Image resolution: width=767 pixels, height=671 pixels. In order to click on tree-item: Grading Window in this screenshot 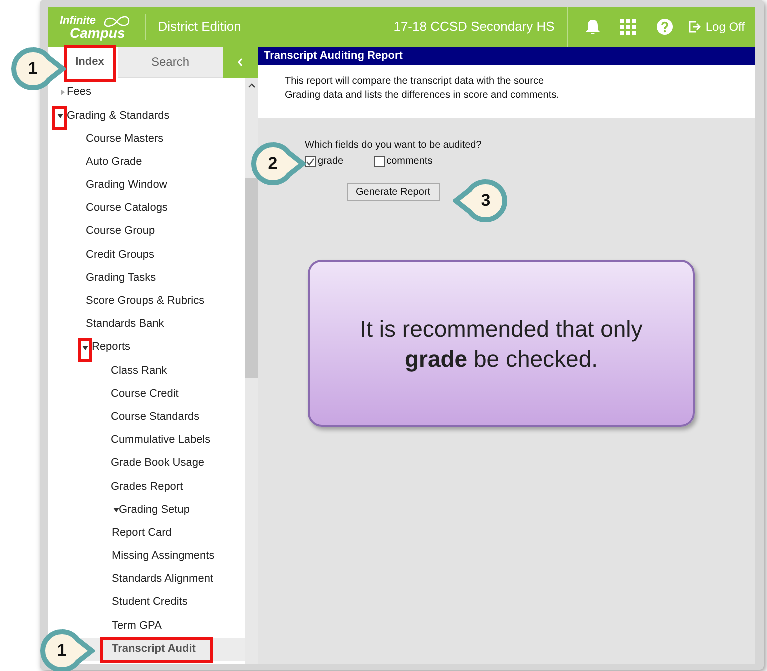, I will do `click(127, 185)`.